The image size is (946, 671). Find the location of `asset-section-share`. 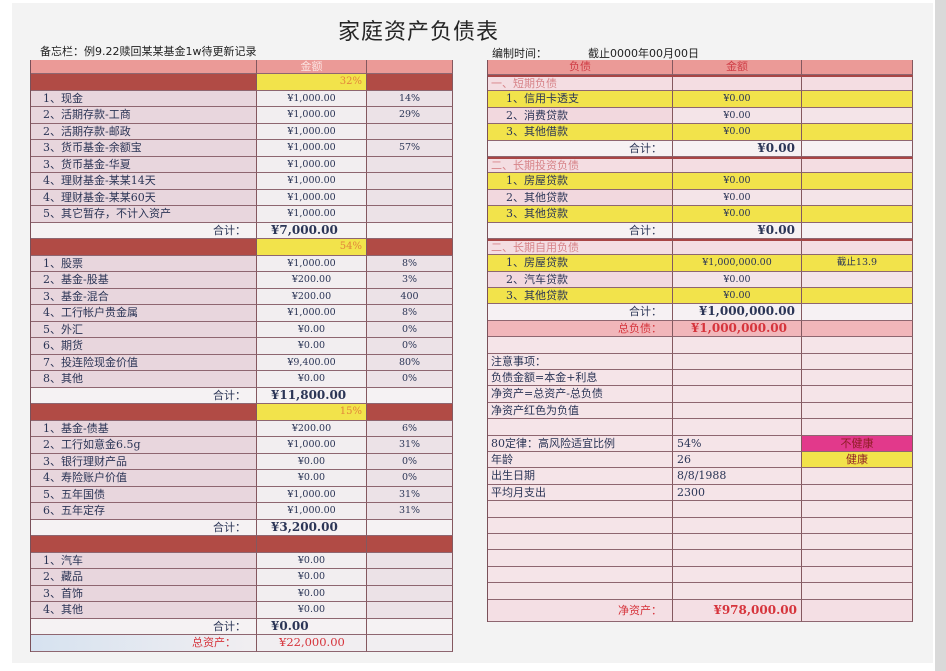

asset-section-share is located at coordinates (312, 544).